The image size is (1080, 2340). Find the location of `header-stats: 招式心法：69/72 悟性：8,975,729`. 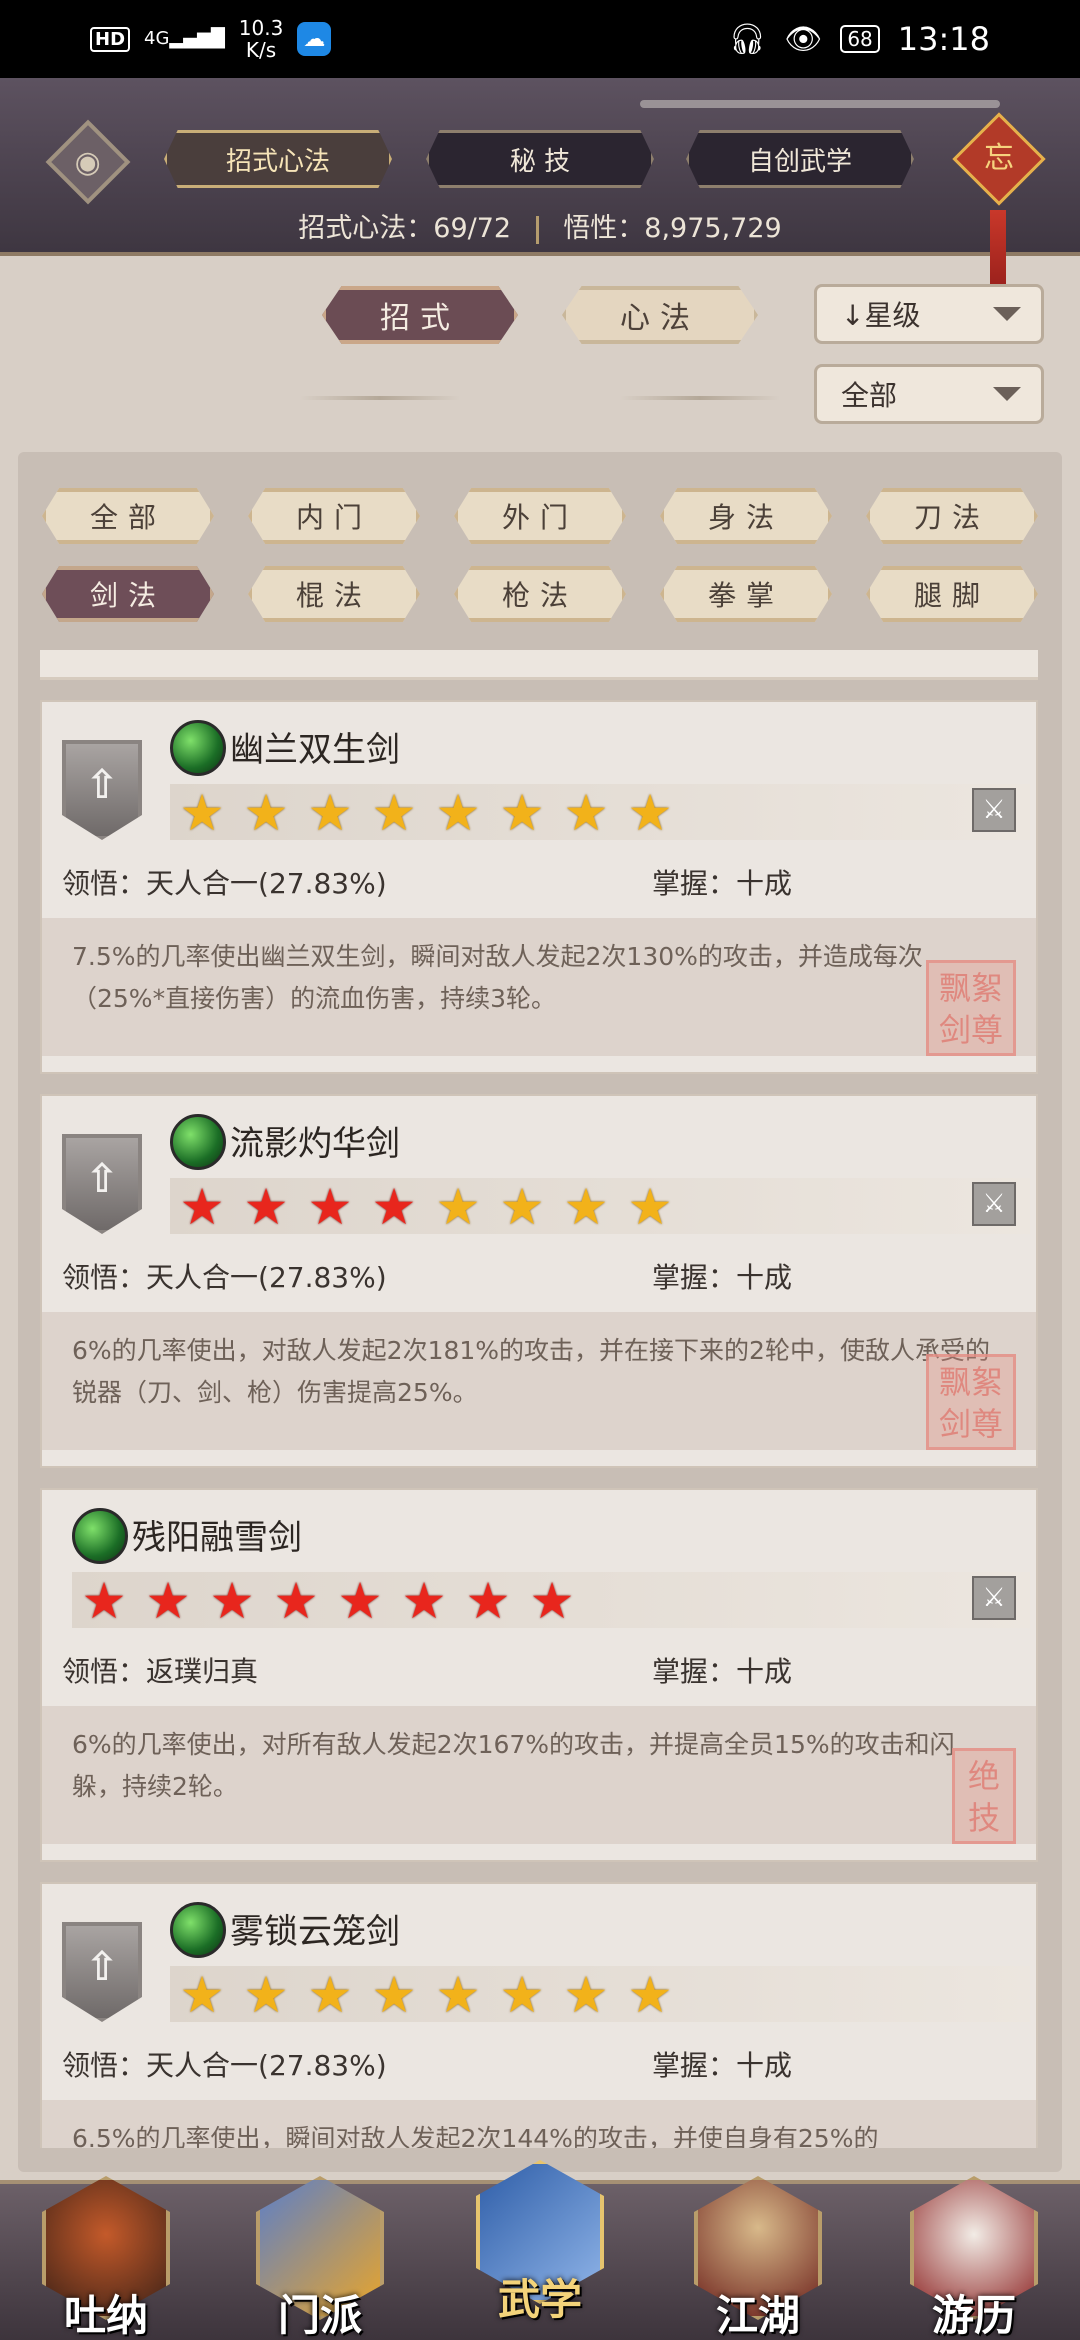

header-stats: 招式心法：69/72 悟性：8,975,729 is located at coordinates (540, 225).